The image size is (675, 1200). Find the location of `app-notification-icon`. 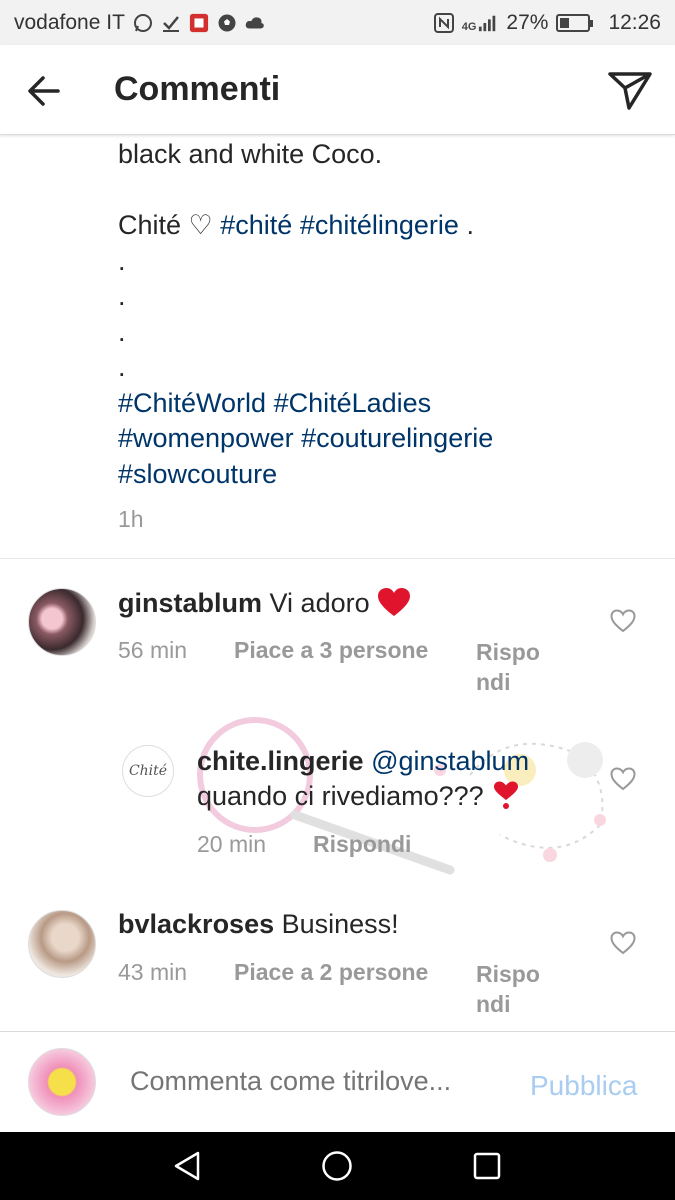

app-notification-icon is located at coordinates (199, 23).